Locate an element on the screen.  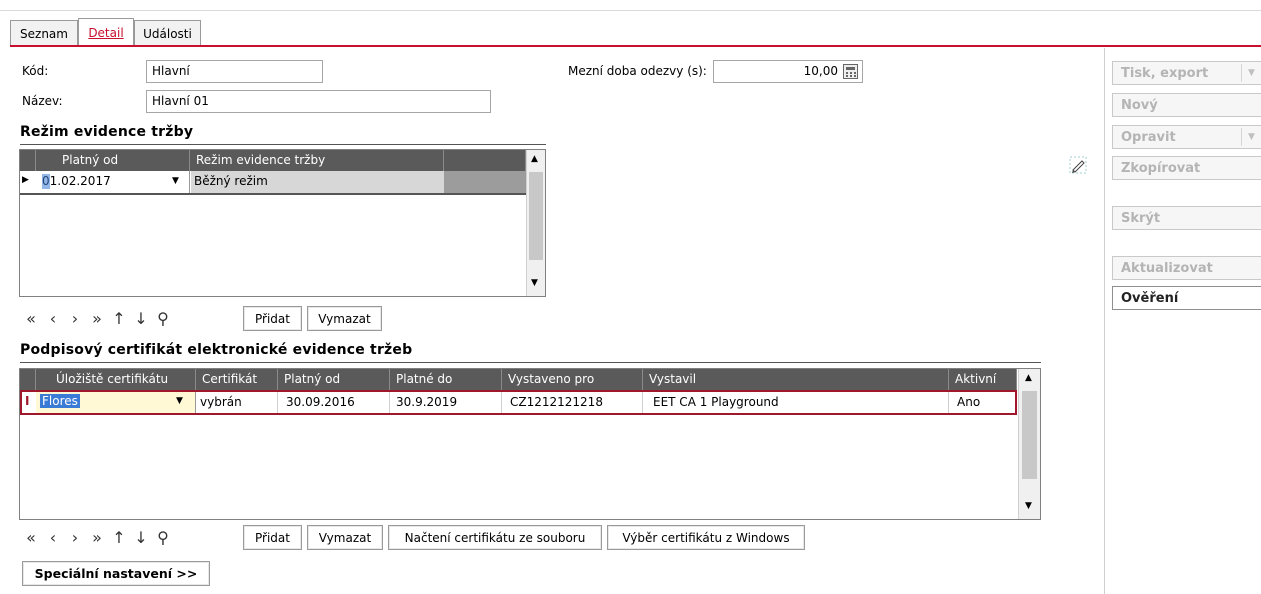
platny-od-cell: 30.09.2016 is located at coordinates (334, 402).